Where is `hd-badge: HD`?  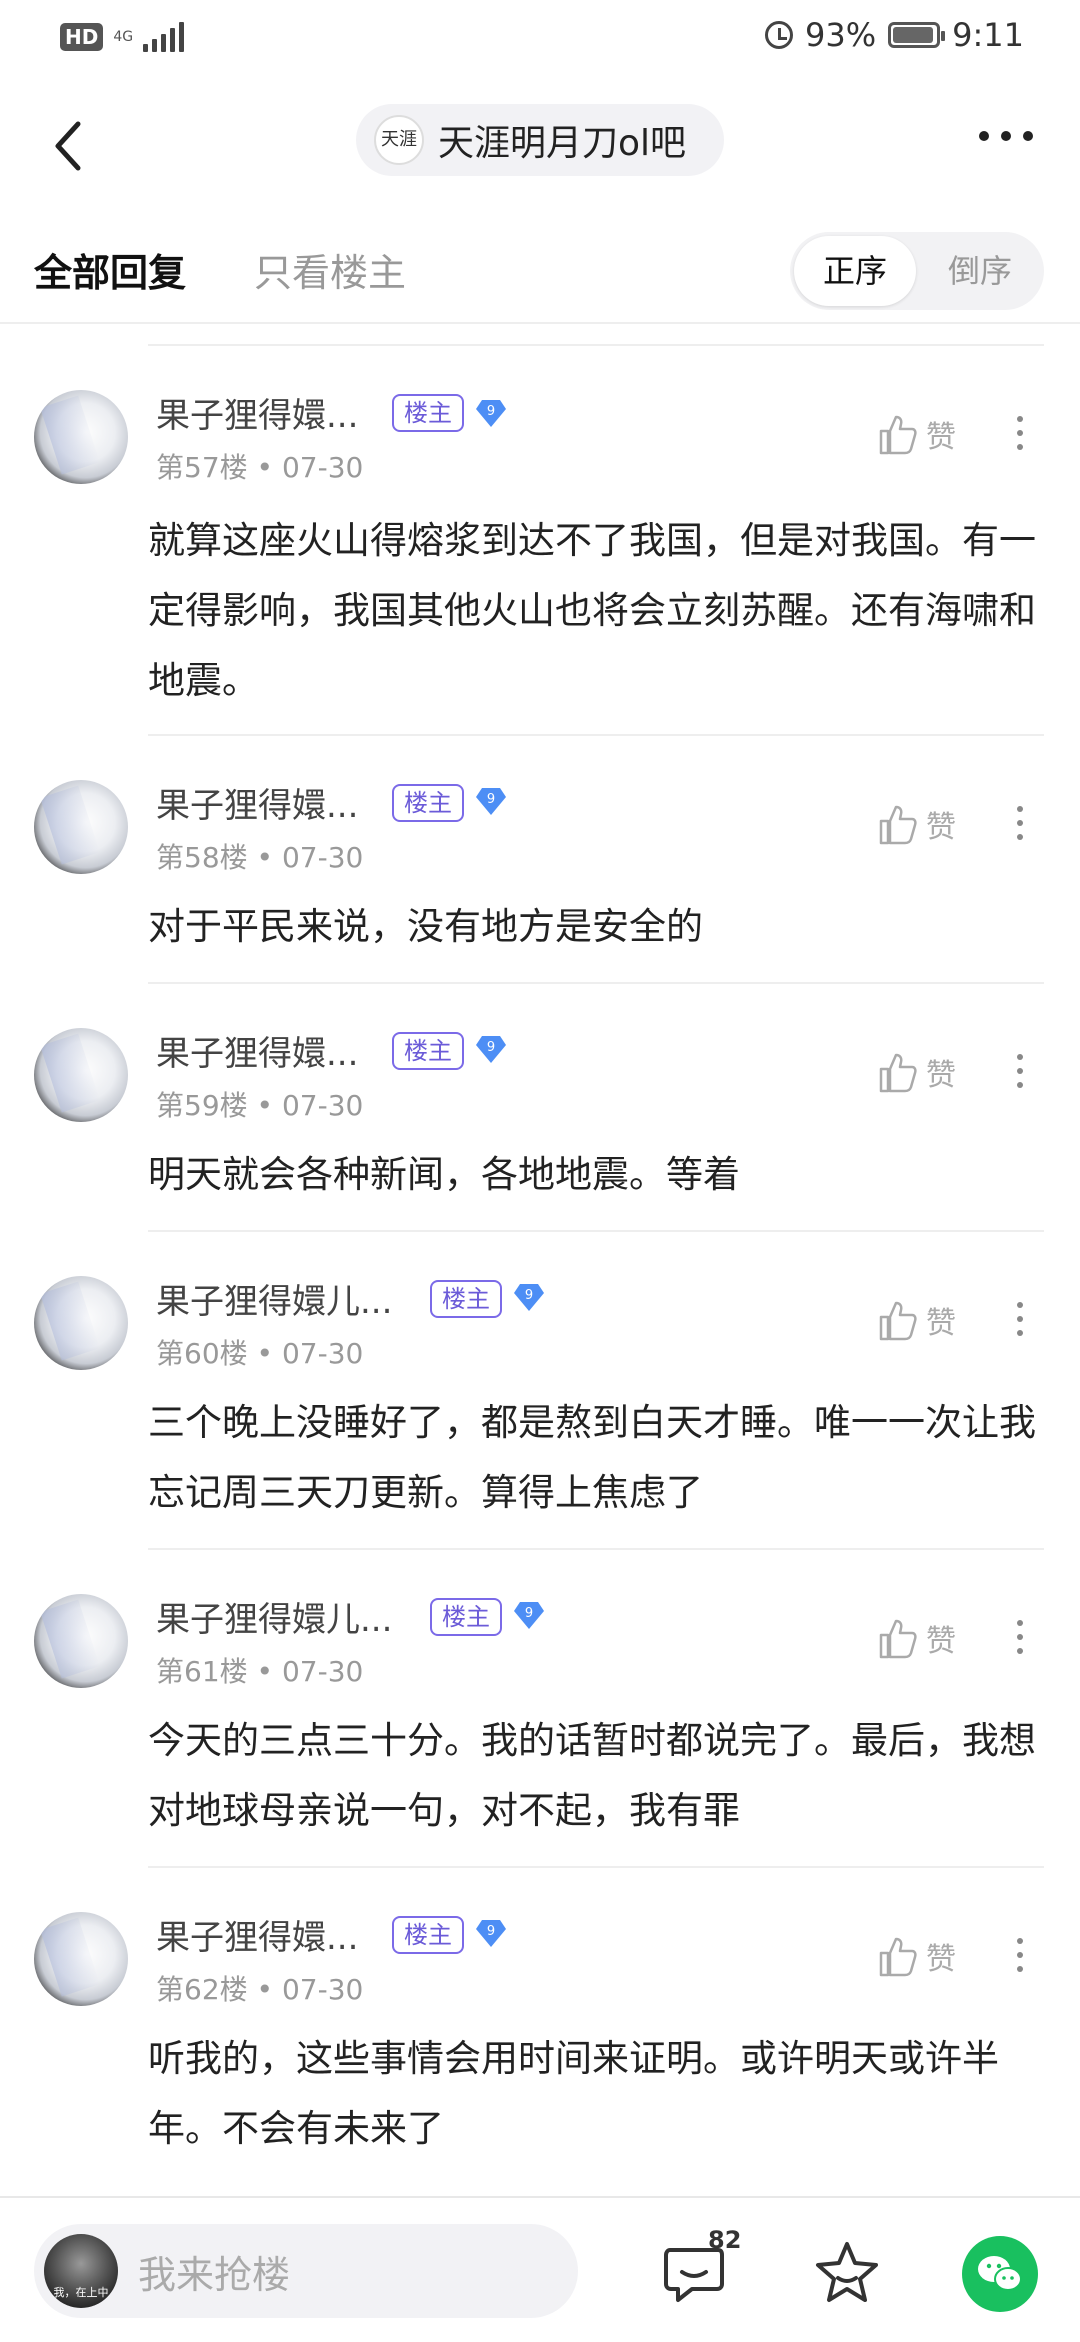
hd-badge: HD is located at coordinates (82, 37).